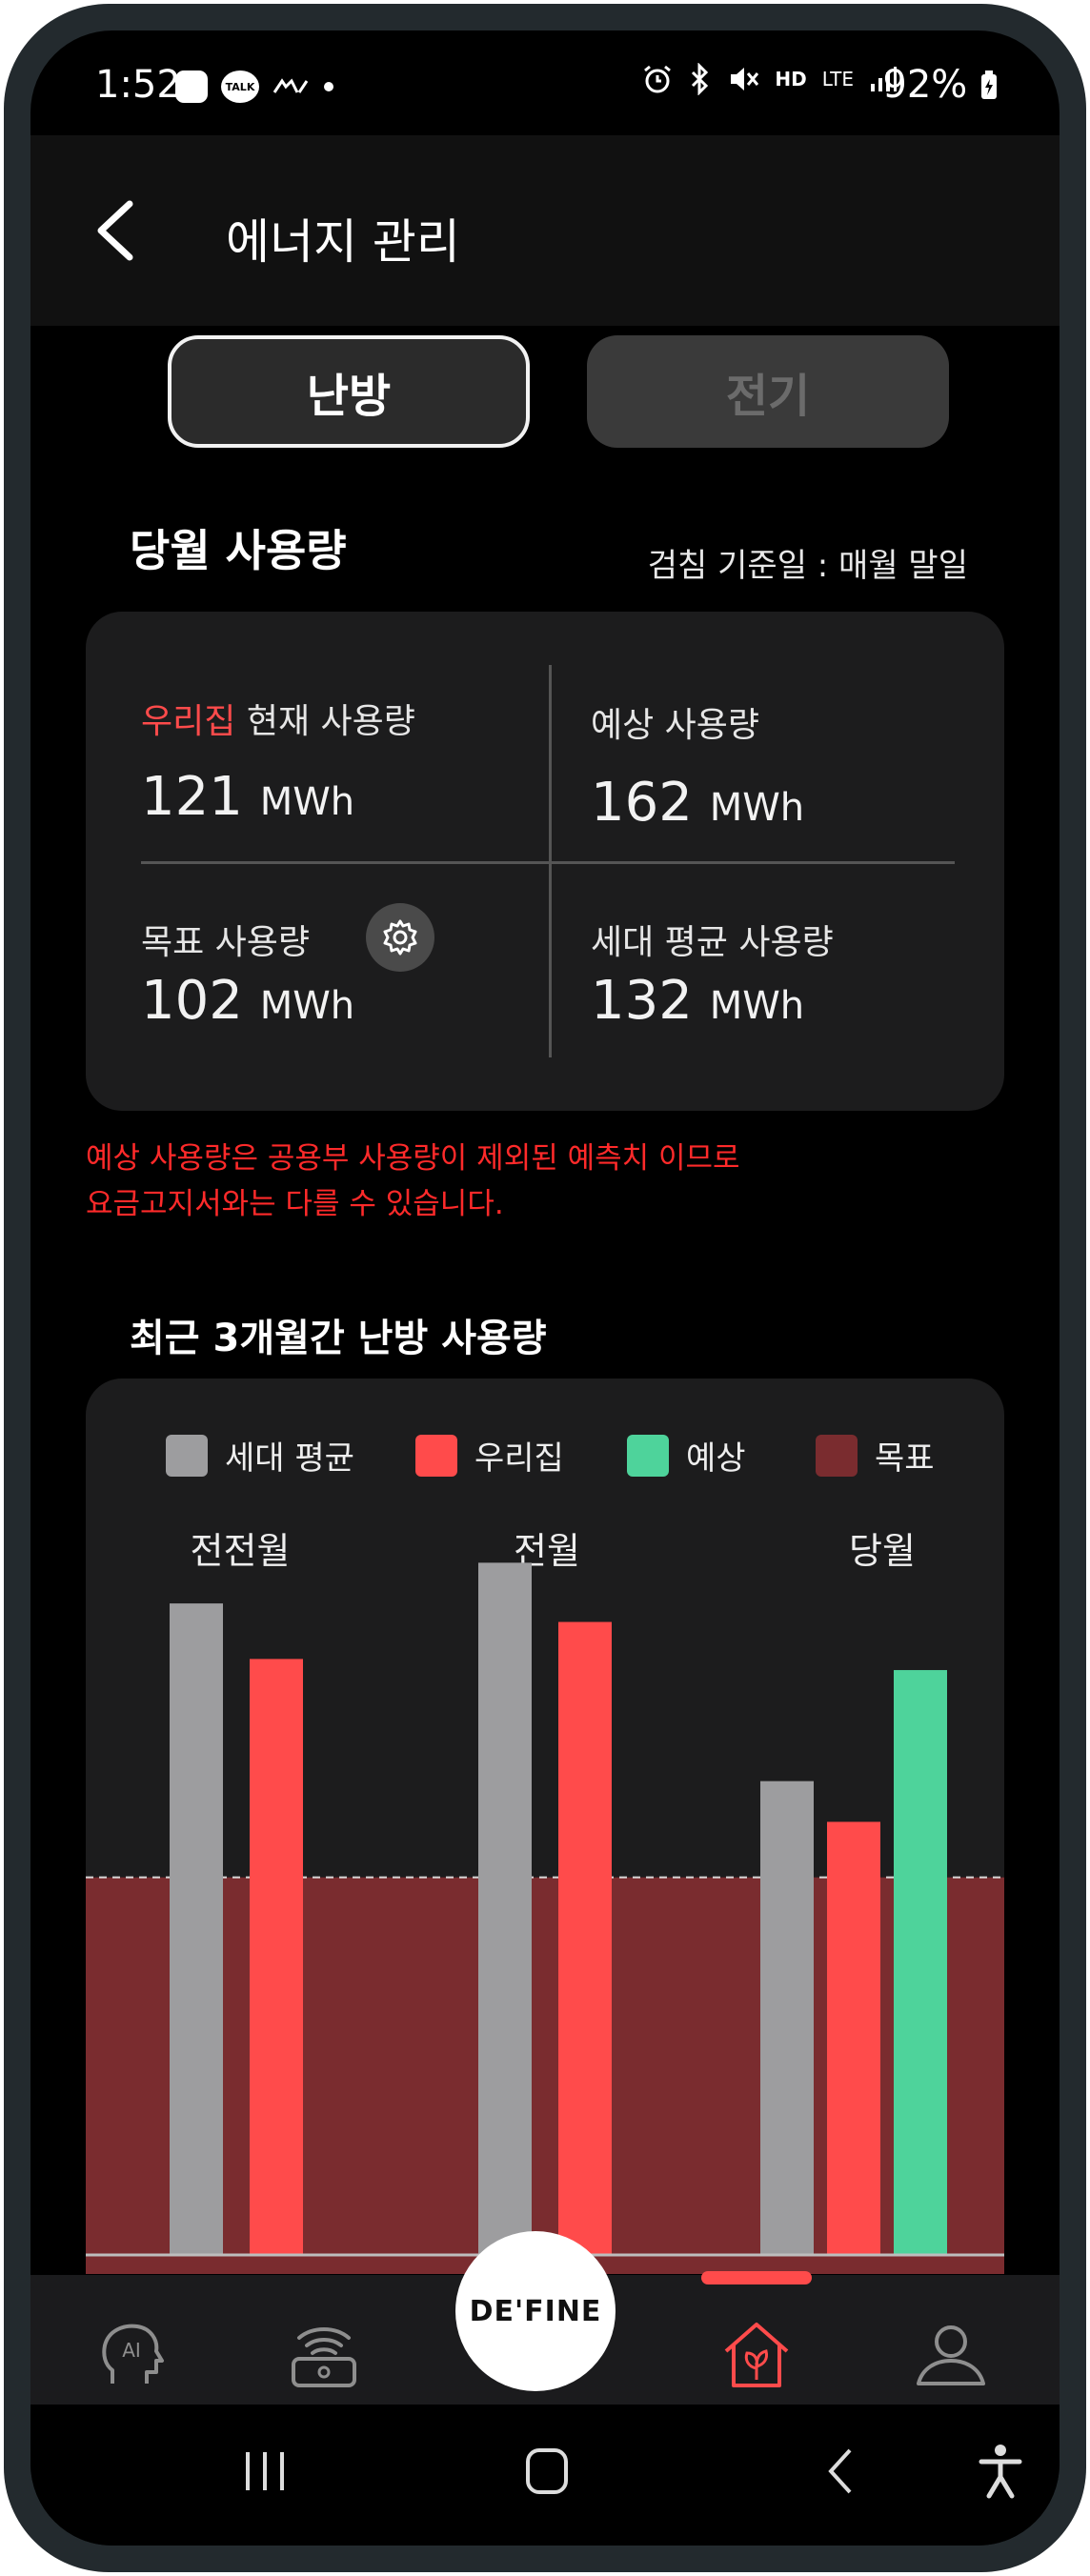  I want to click on current-usage-label: 우리집 현재 사용량, so click(278, 718).